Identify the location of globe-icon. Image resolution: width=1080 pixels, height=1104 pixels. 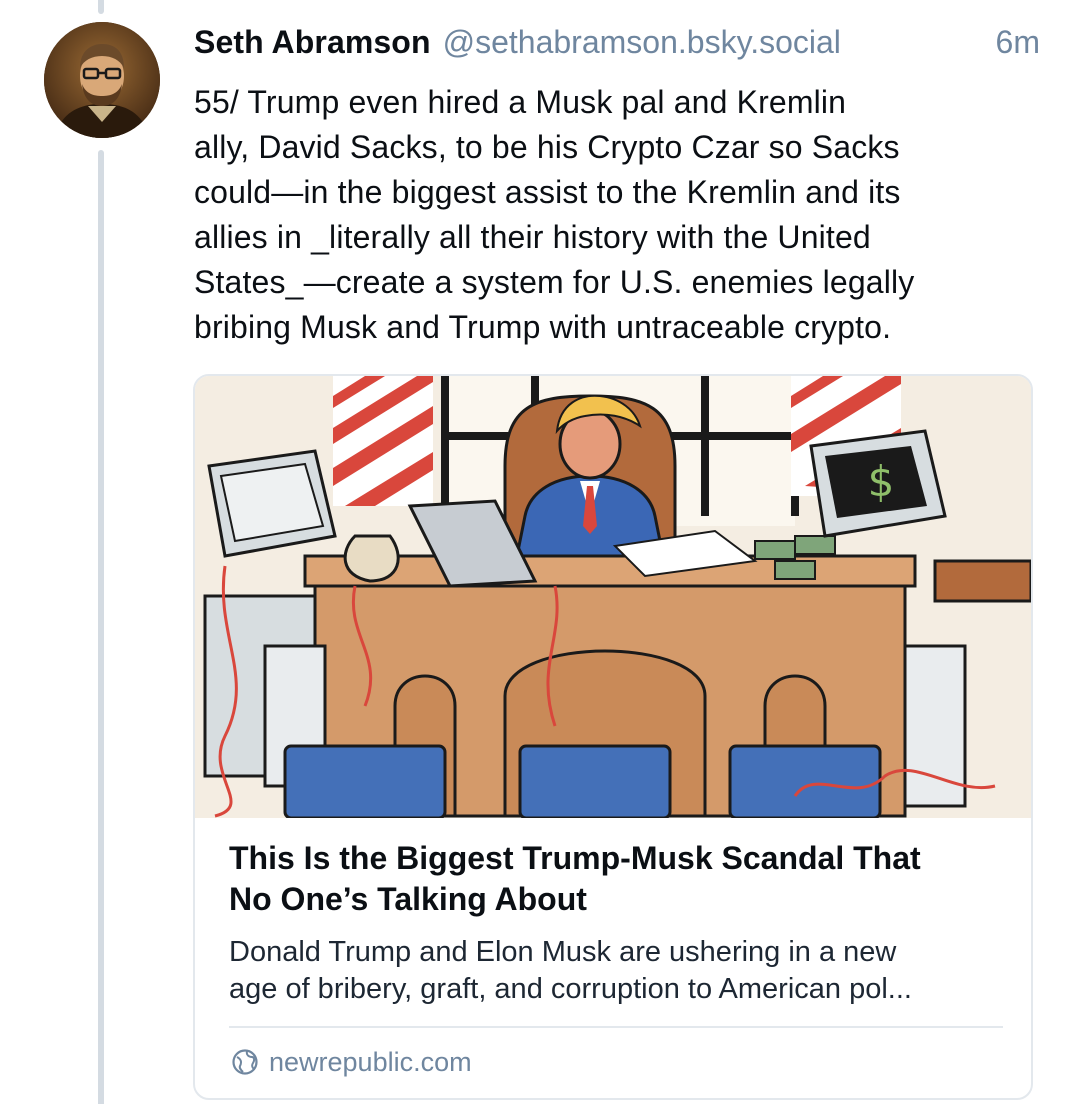
(245, 1062).